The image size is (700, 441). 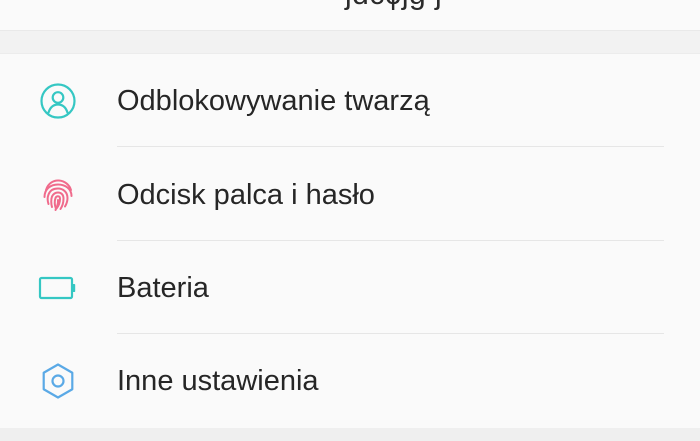 What do you see at coordinates (246, 195) in the screenshot?
I see `settings-item-label: Odcisk palca i hasło` at bounding box center [246, 195].